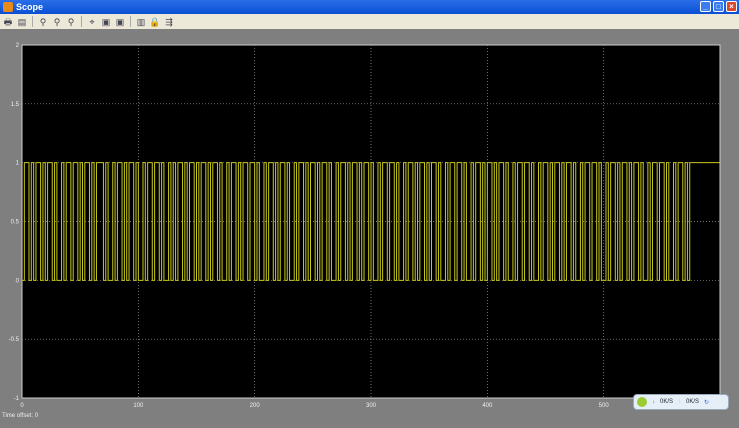  What do you see at coordinates (706, 402) in the screenshot?
I see `refresh-icon: ↻` at bounding box center [706, 402].